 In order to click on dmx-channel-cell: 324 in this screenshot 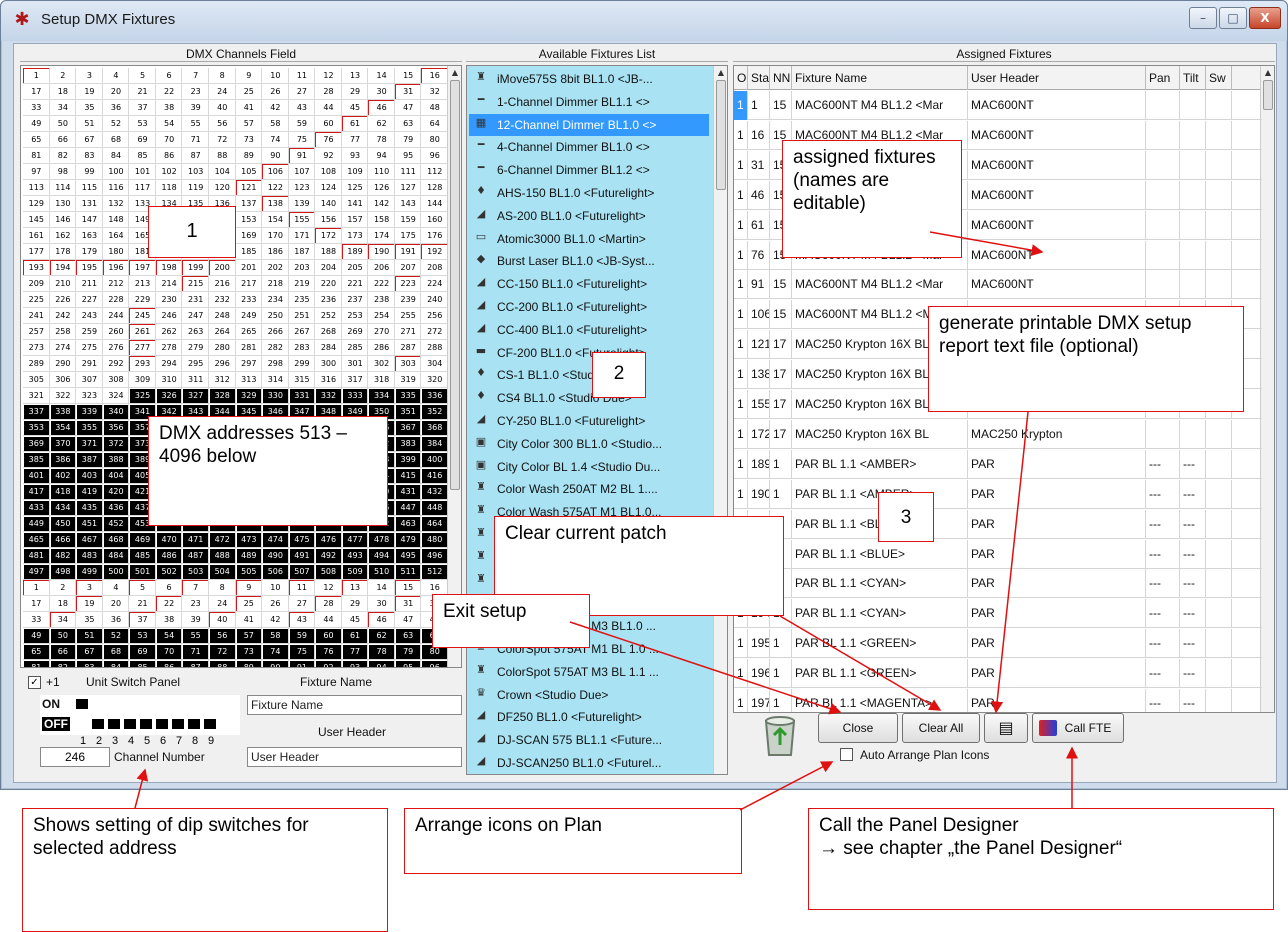, I will do `click(116, 396)`.